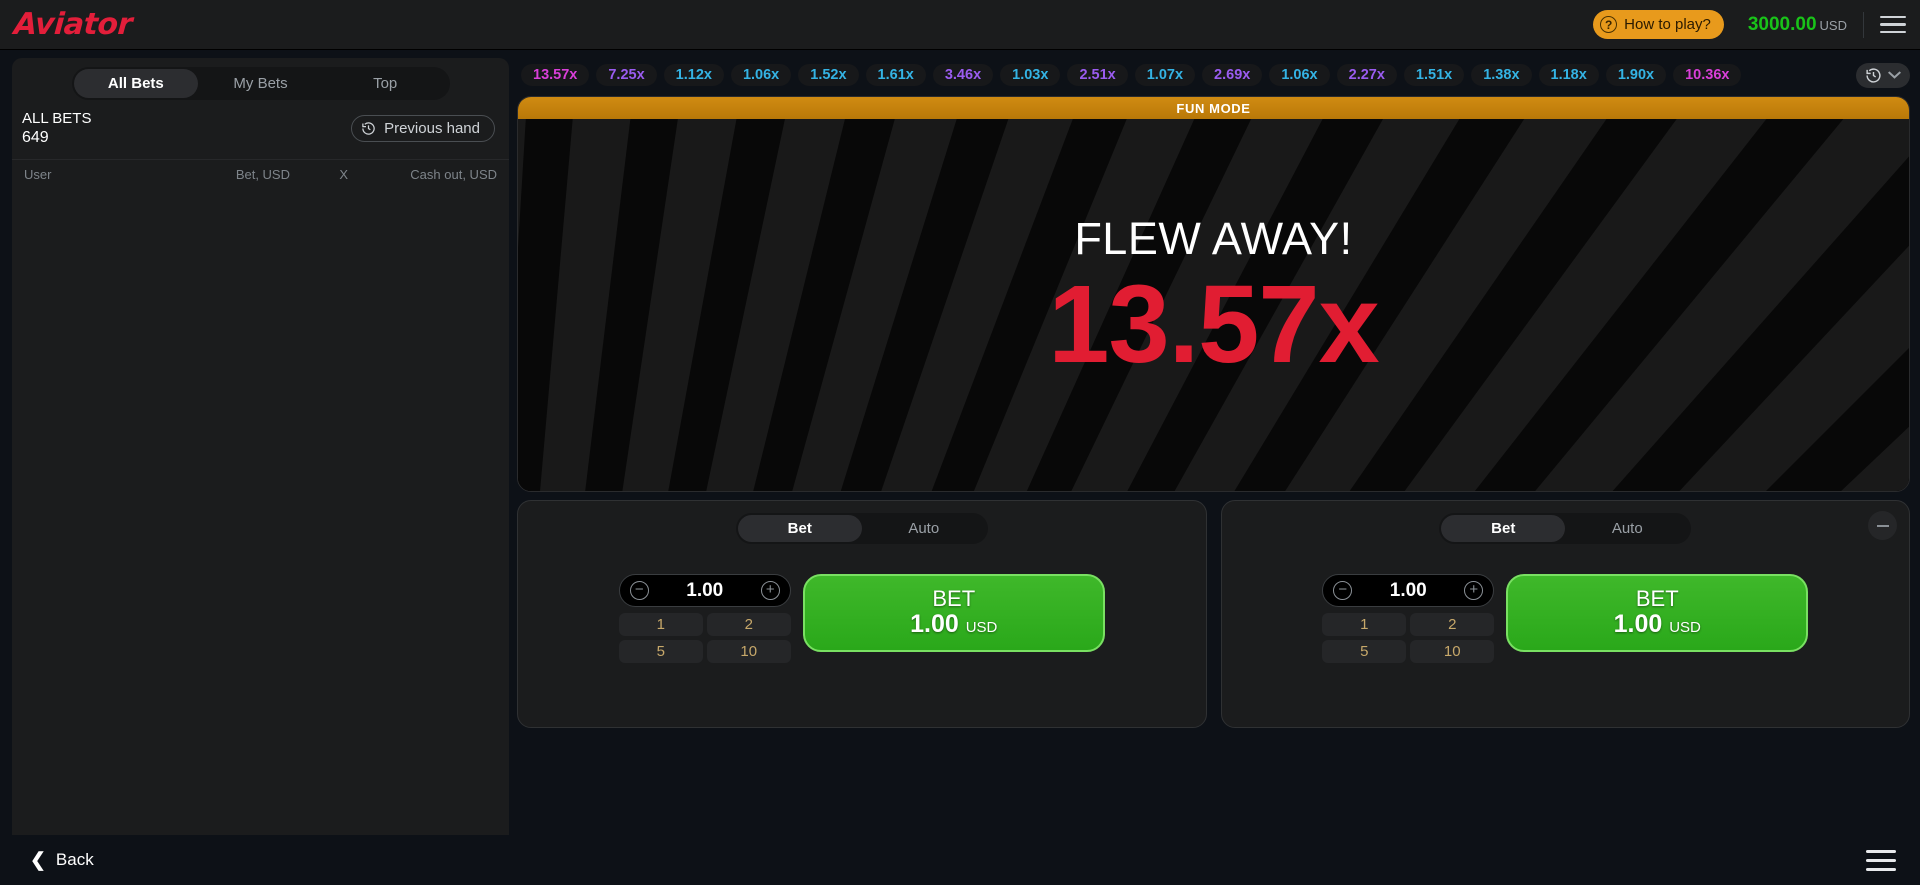 This screenshot has width=1920, height=885. I want to click on history-chip: 1.61x, so click(895, 75).